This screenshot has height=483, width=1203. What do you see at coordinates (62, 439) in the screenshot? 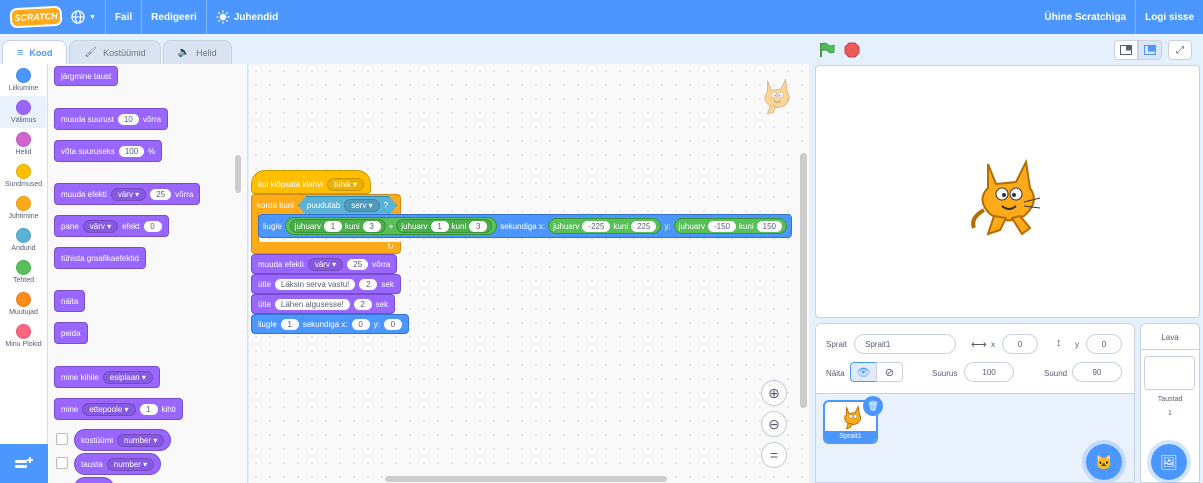
I see `costume-reporter-checkbox` at bounding box center [62, 439].